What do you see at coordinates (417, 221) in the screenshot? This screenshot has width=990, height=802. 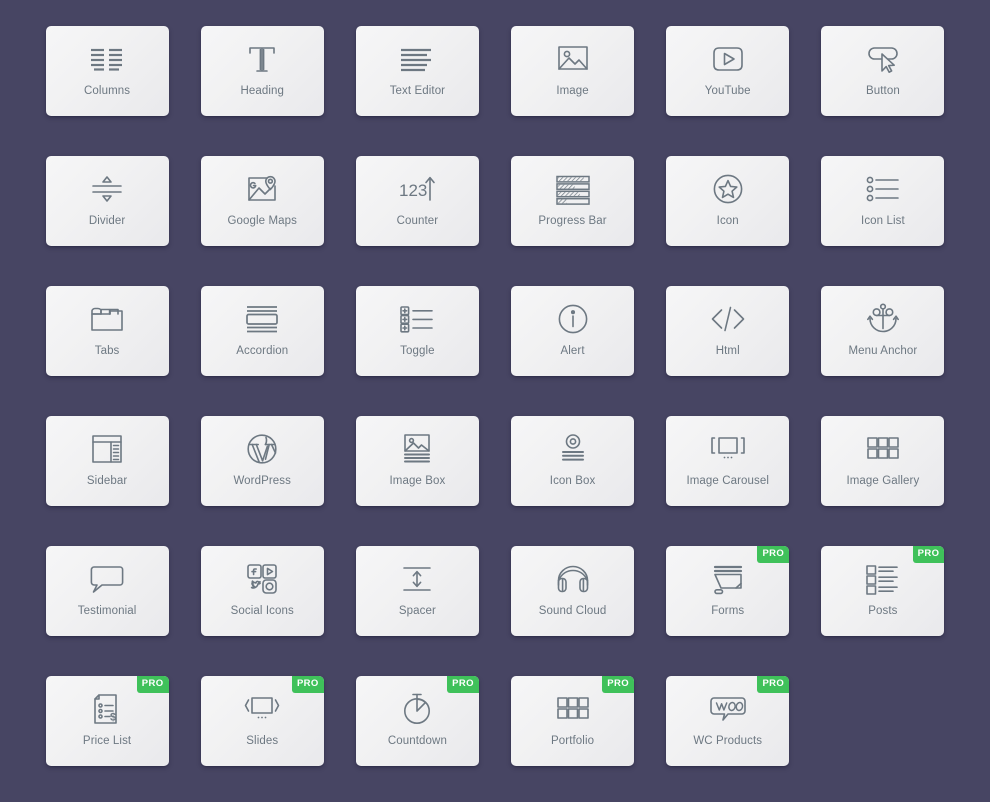 I see `widget-label: Counter` at bounding box center [417, 221].